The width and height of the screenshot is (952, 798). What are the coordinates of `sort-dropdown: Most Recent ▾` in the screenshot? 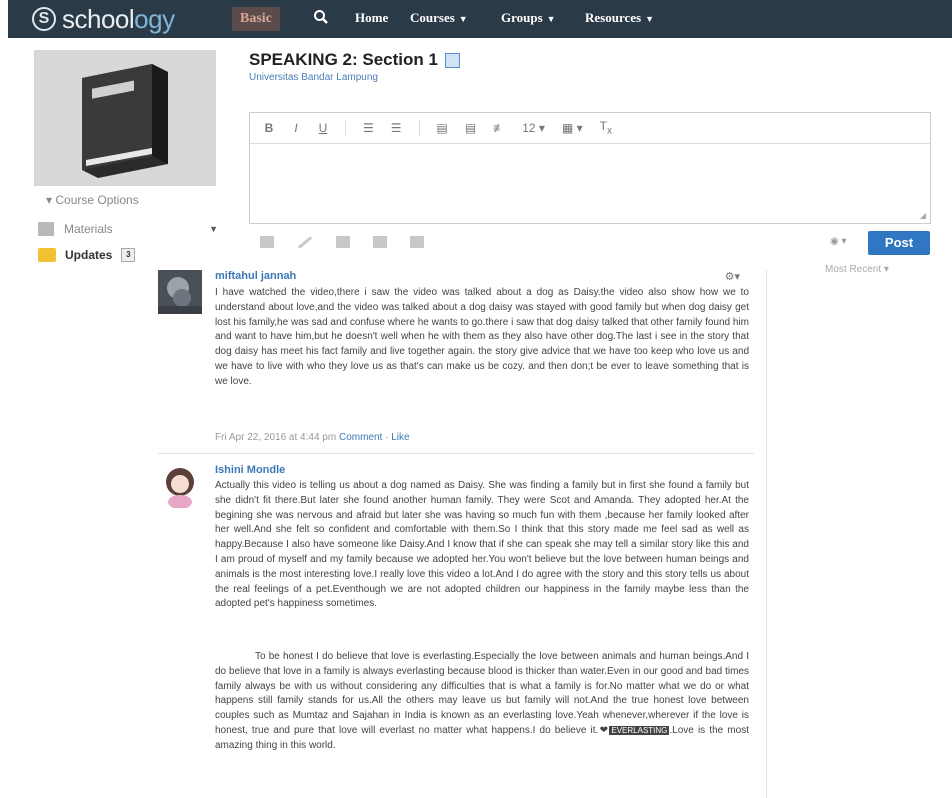 It's located at (857, 269).